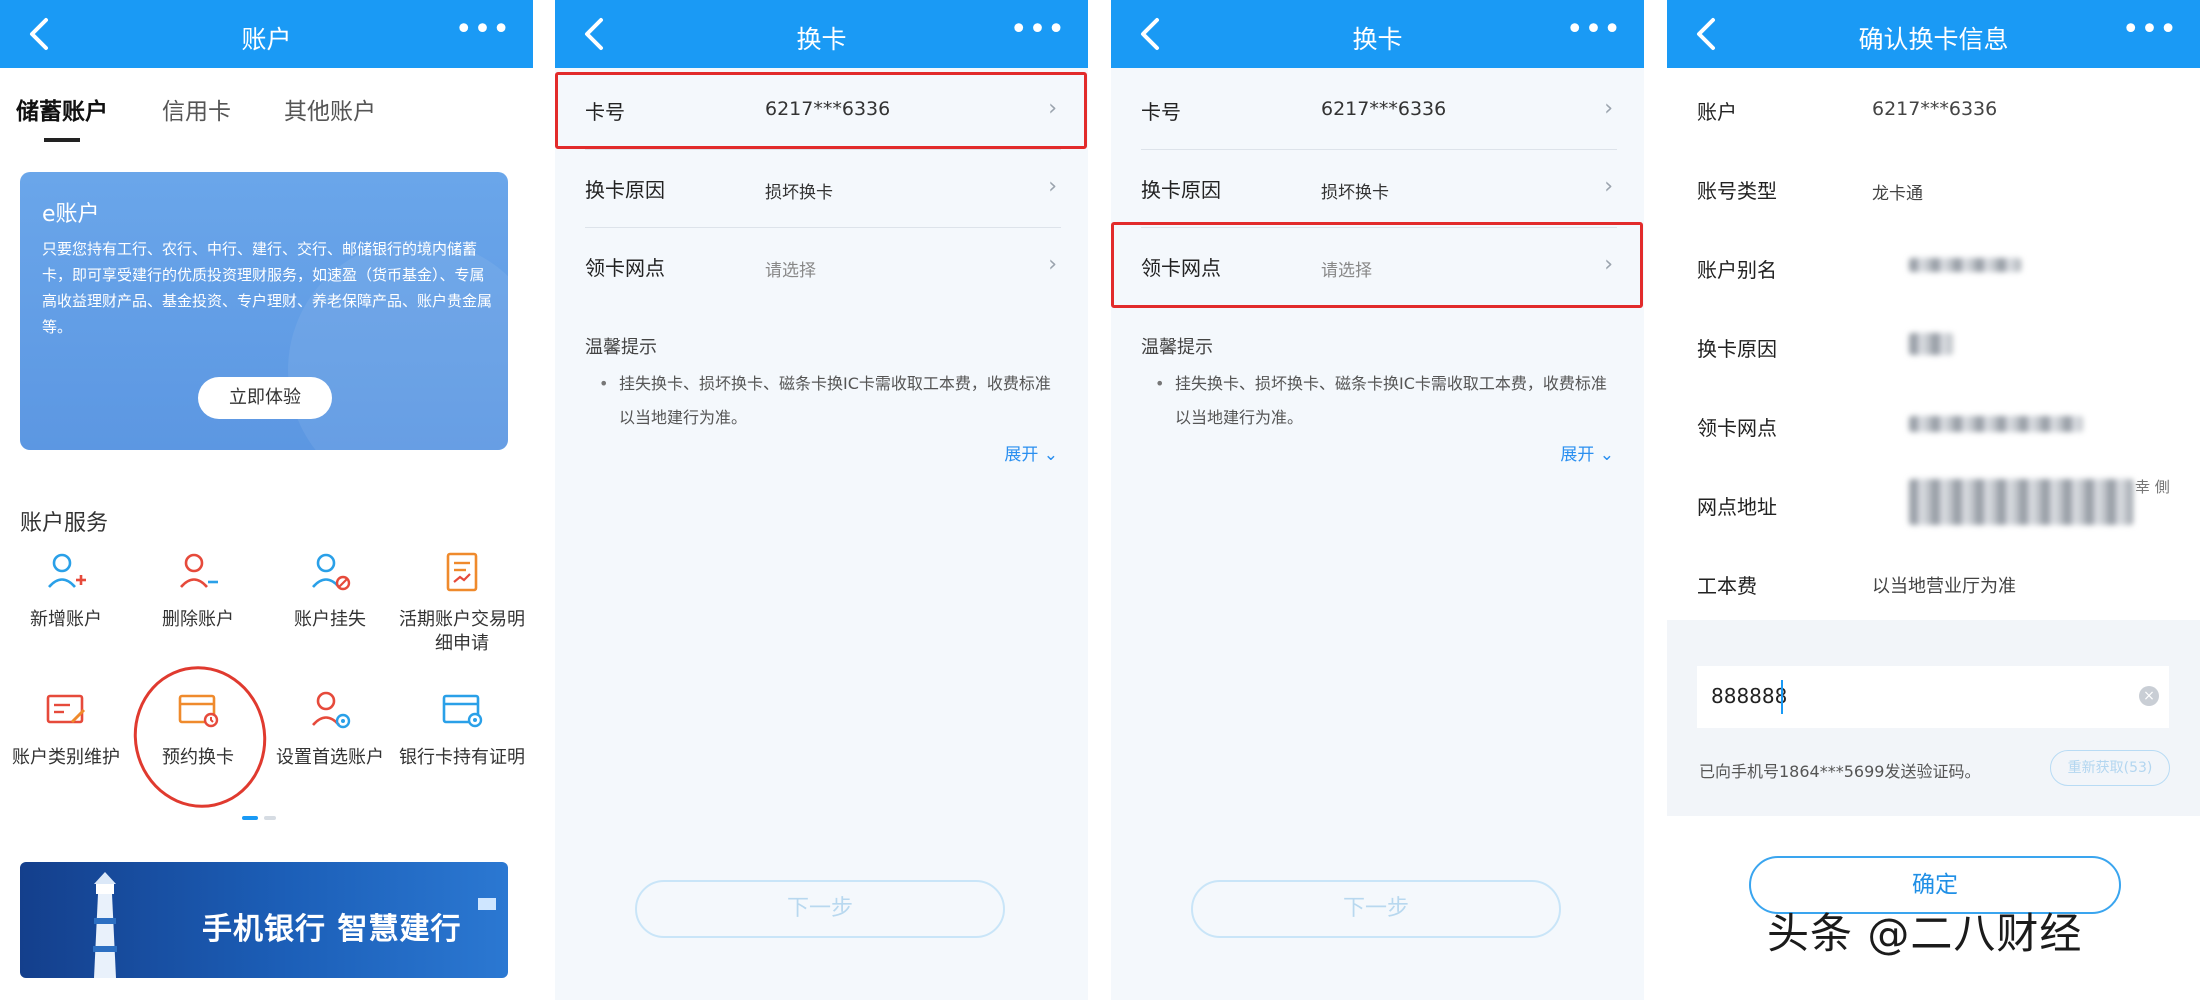  I want to click on page-title: 账户, so click(266, 39).